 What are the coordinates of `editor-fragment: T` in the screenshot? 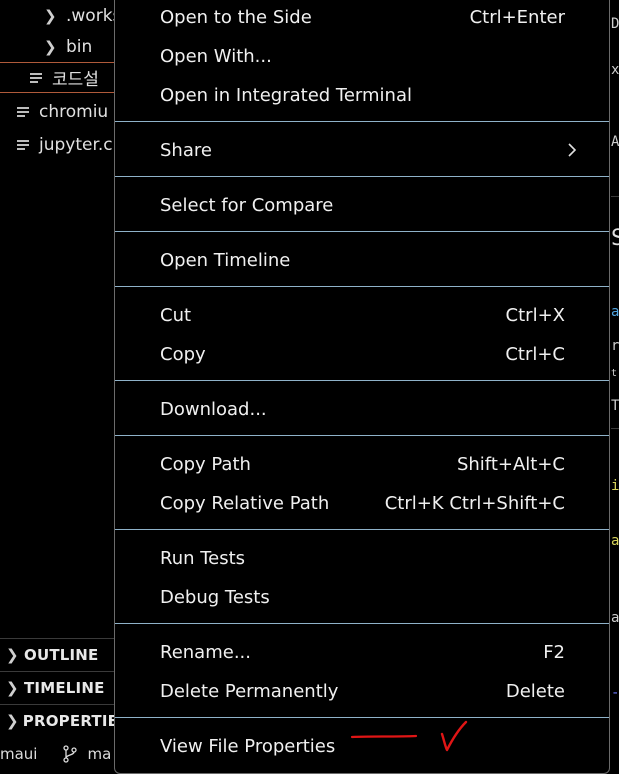 It's located at (615, 406).